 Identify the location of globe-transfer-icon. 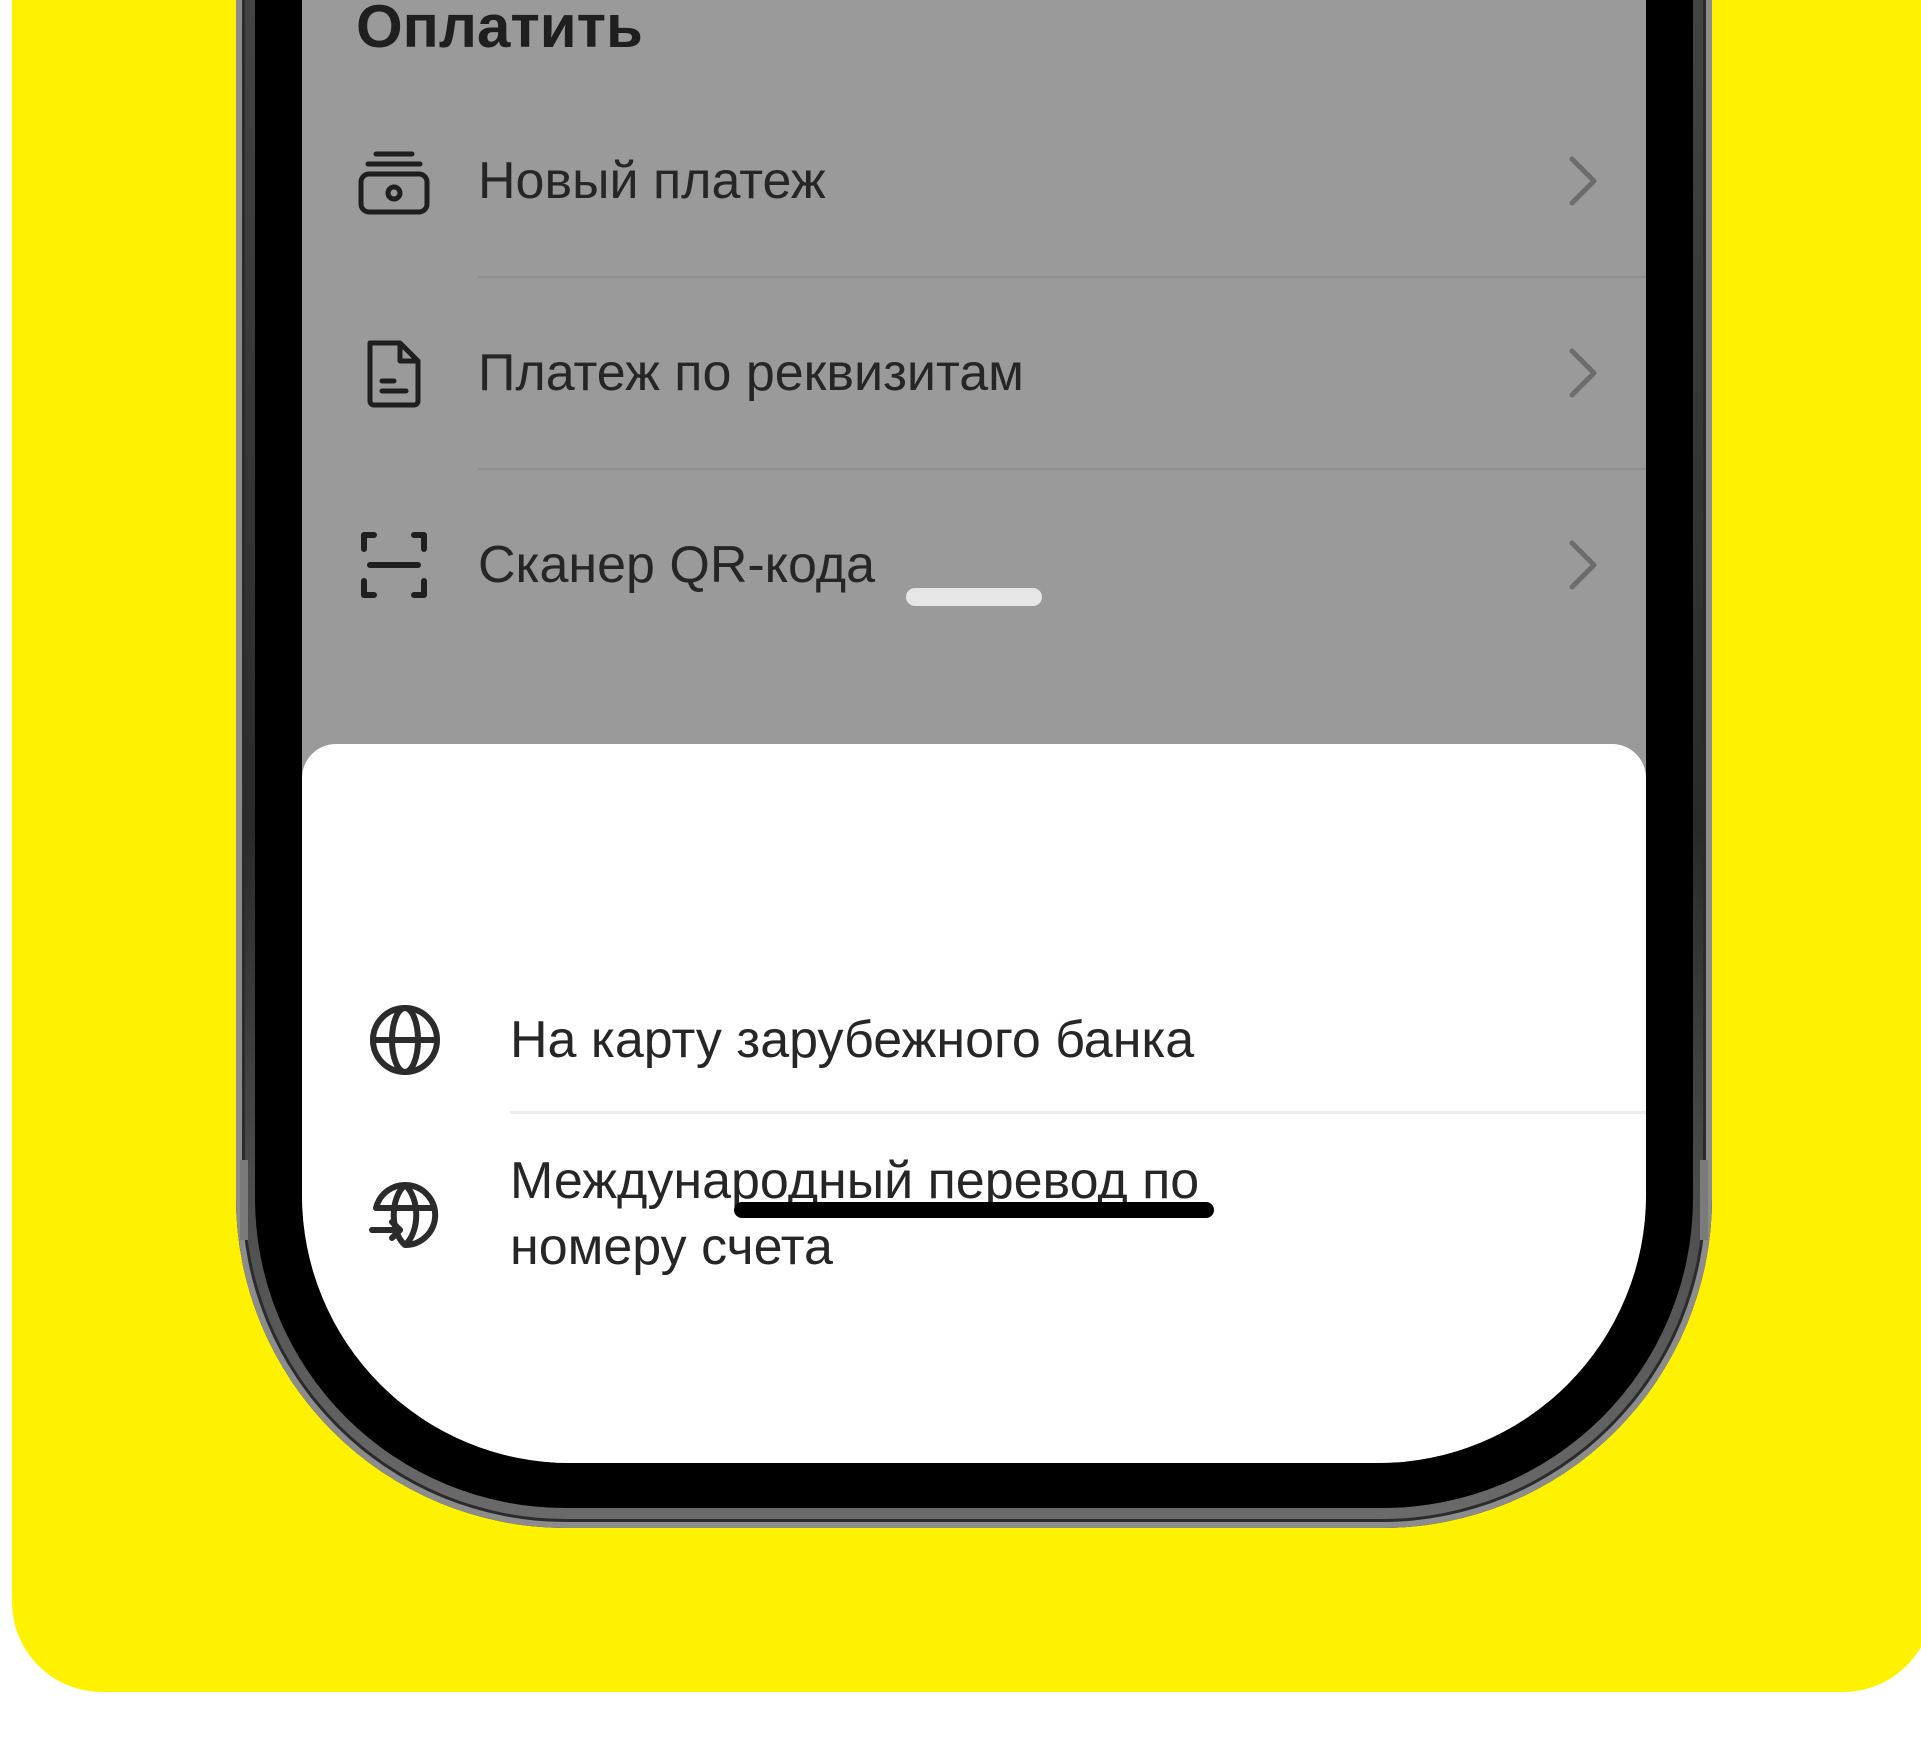
(404, 1215).